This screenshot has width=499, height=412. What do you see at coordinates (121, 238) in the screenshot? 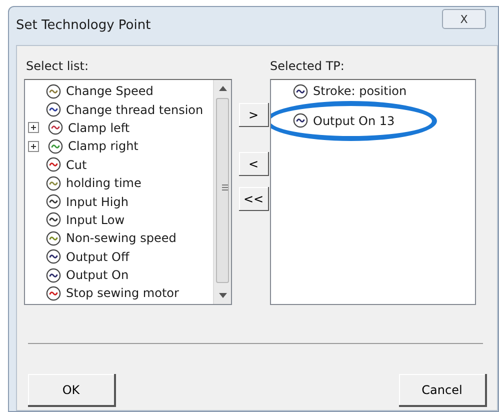
I see `list-item: Non-sewing speed` at bounding box center [121, 238].